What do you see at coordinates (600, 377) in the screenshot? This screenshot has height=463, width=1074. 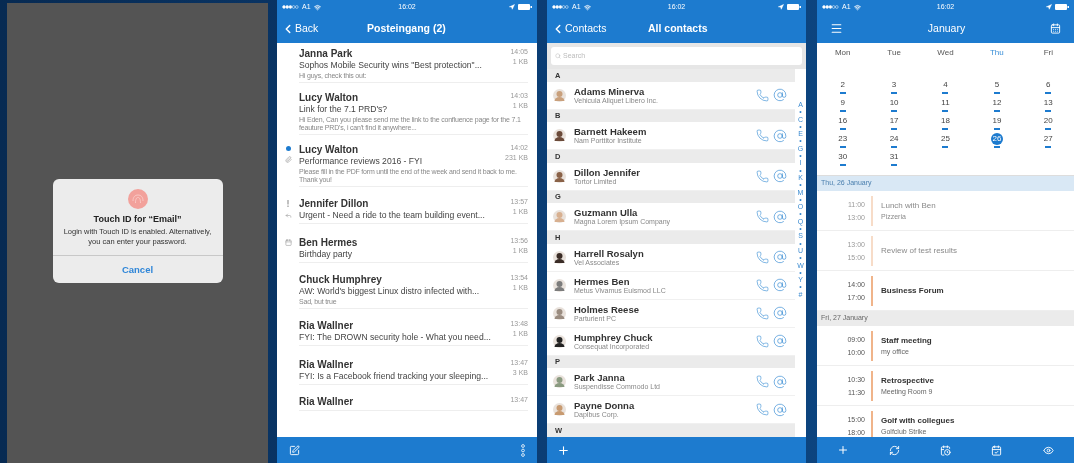 I see `contact-name: Park Janna` at bounding box center [600, 377].